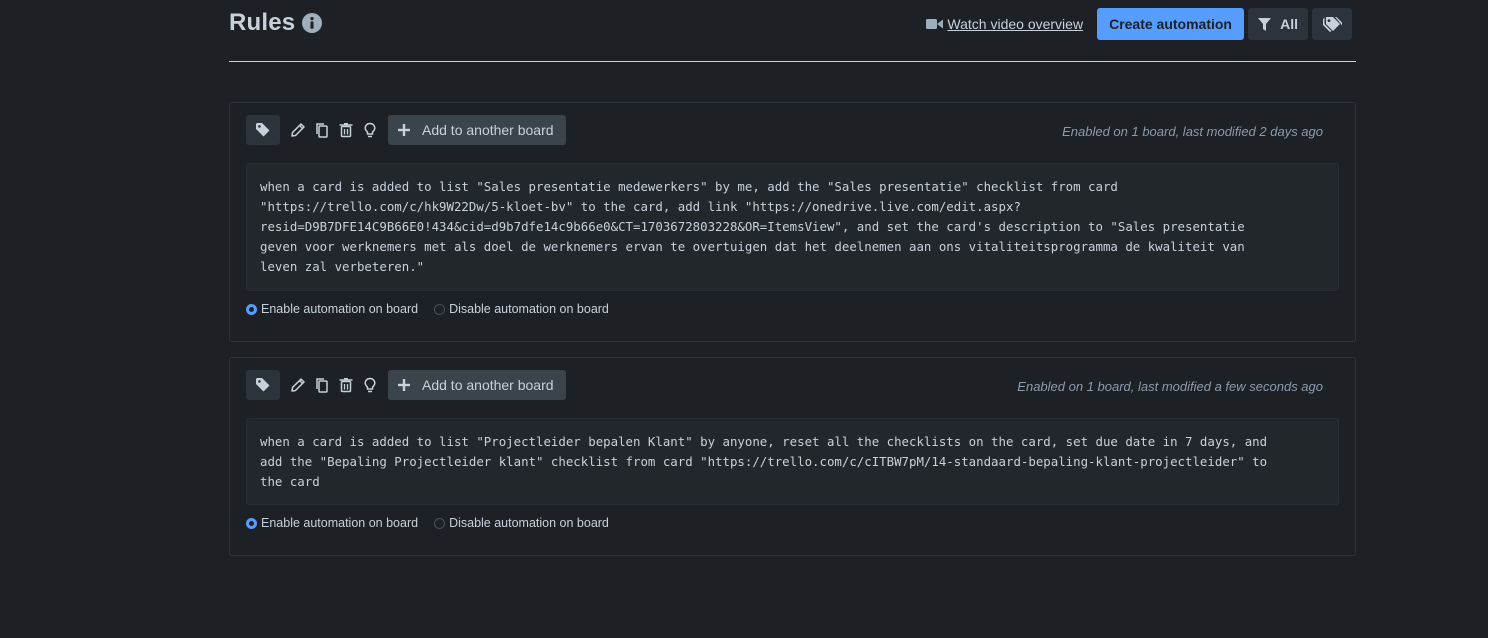  Describe the element at coordinates (1289, 24) in the screenshot. I see `filter-label: All` at that location.